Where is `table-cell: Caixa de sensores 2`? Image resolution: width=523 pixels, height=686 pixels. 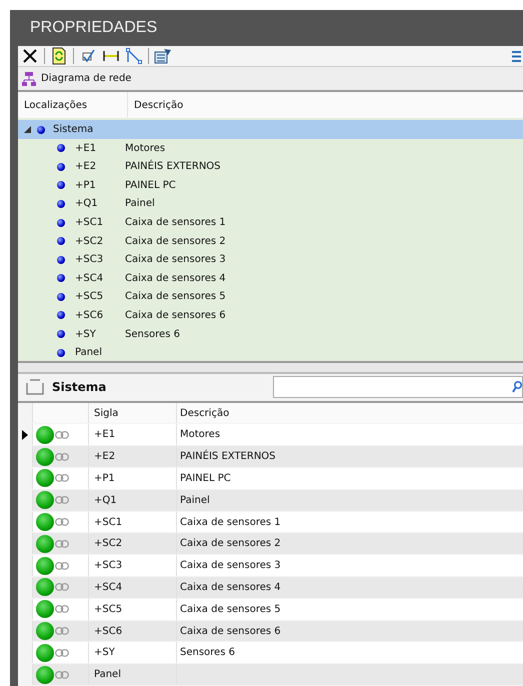 table-cell: Caixa de sensores 2 is located at coordinates (230, 544).